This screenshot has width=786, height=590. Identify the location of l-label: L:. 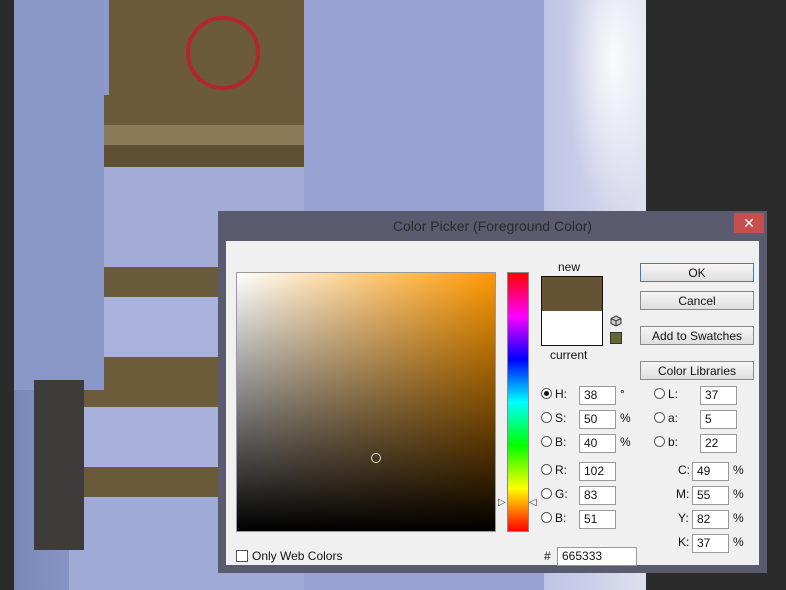
(673, 394).